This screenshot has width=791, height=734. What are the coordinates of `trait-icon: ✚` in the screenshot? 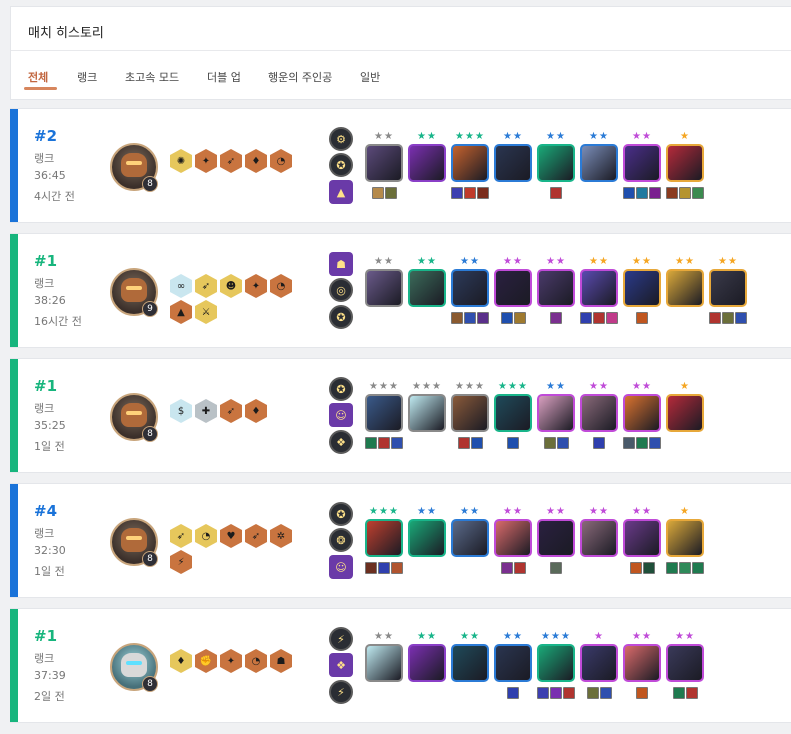 It's located at (206, 411).